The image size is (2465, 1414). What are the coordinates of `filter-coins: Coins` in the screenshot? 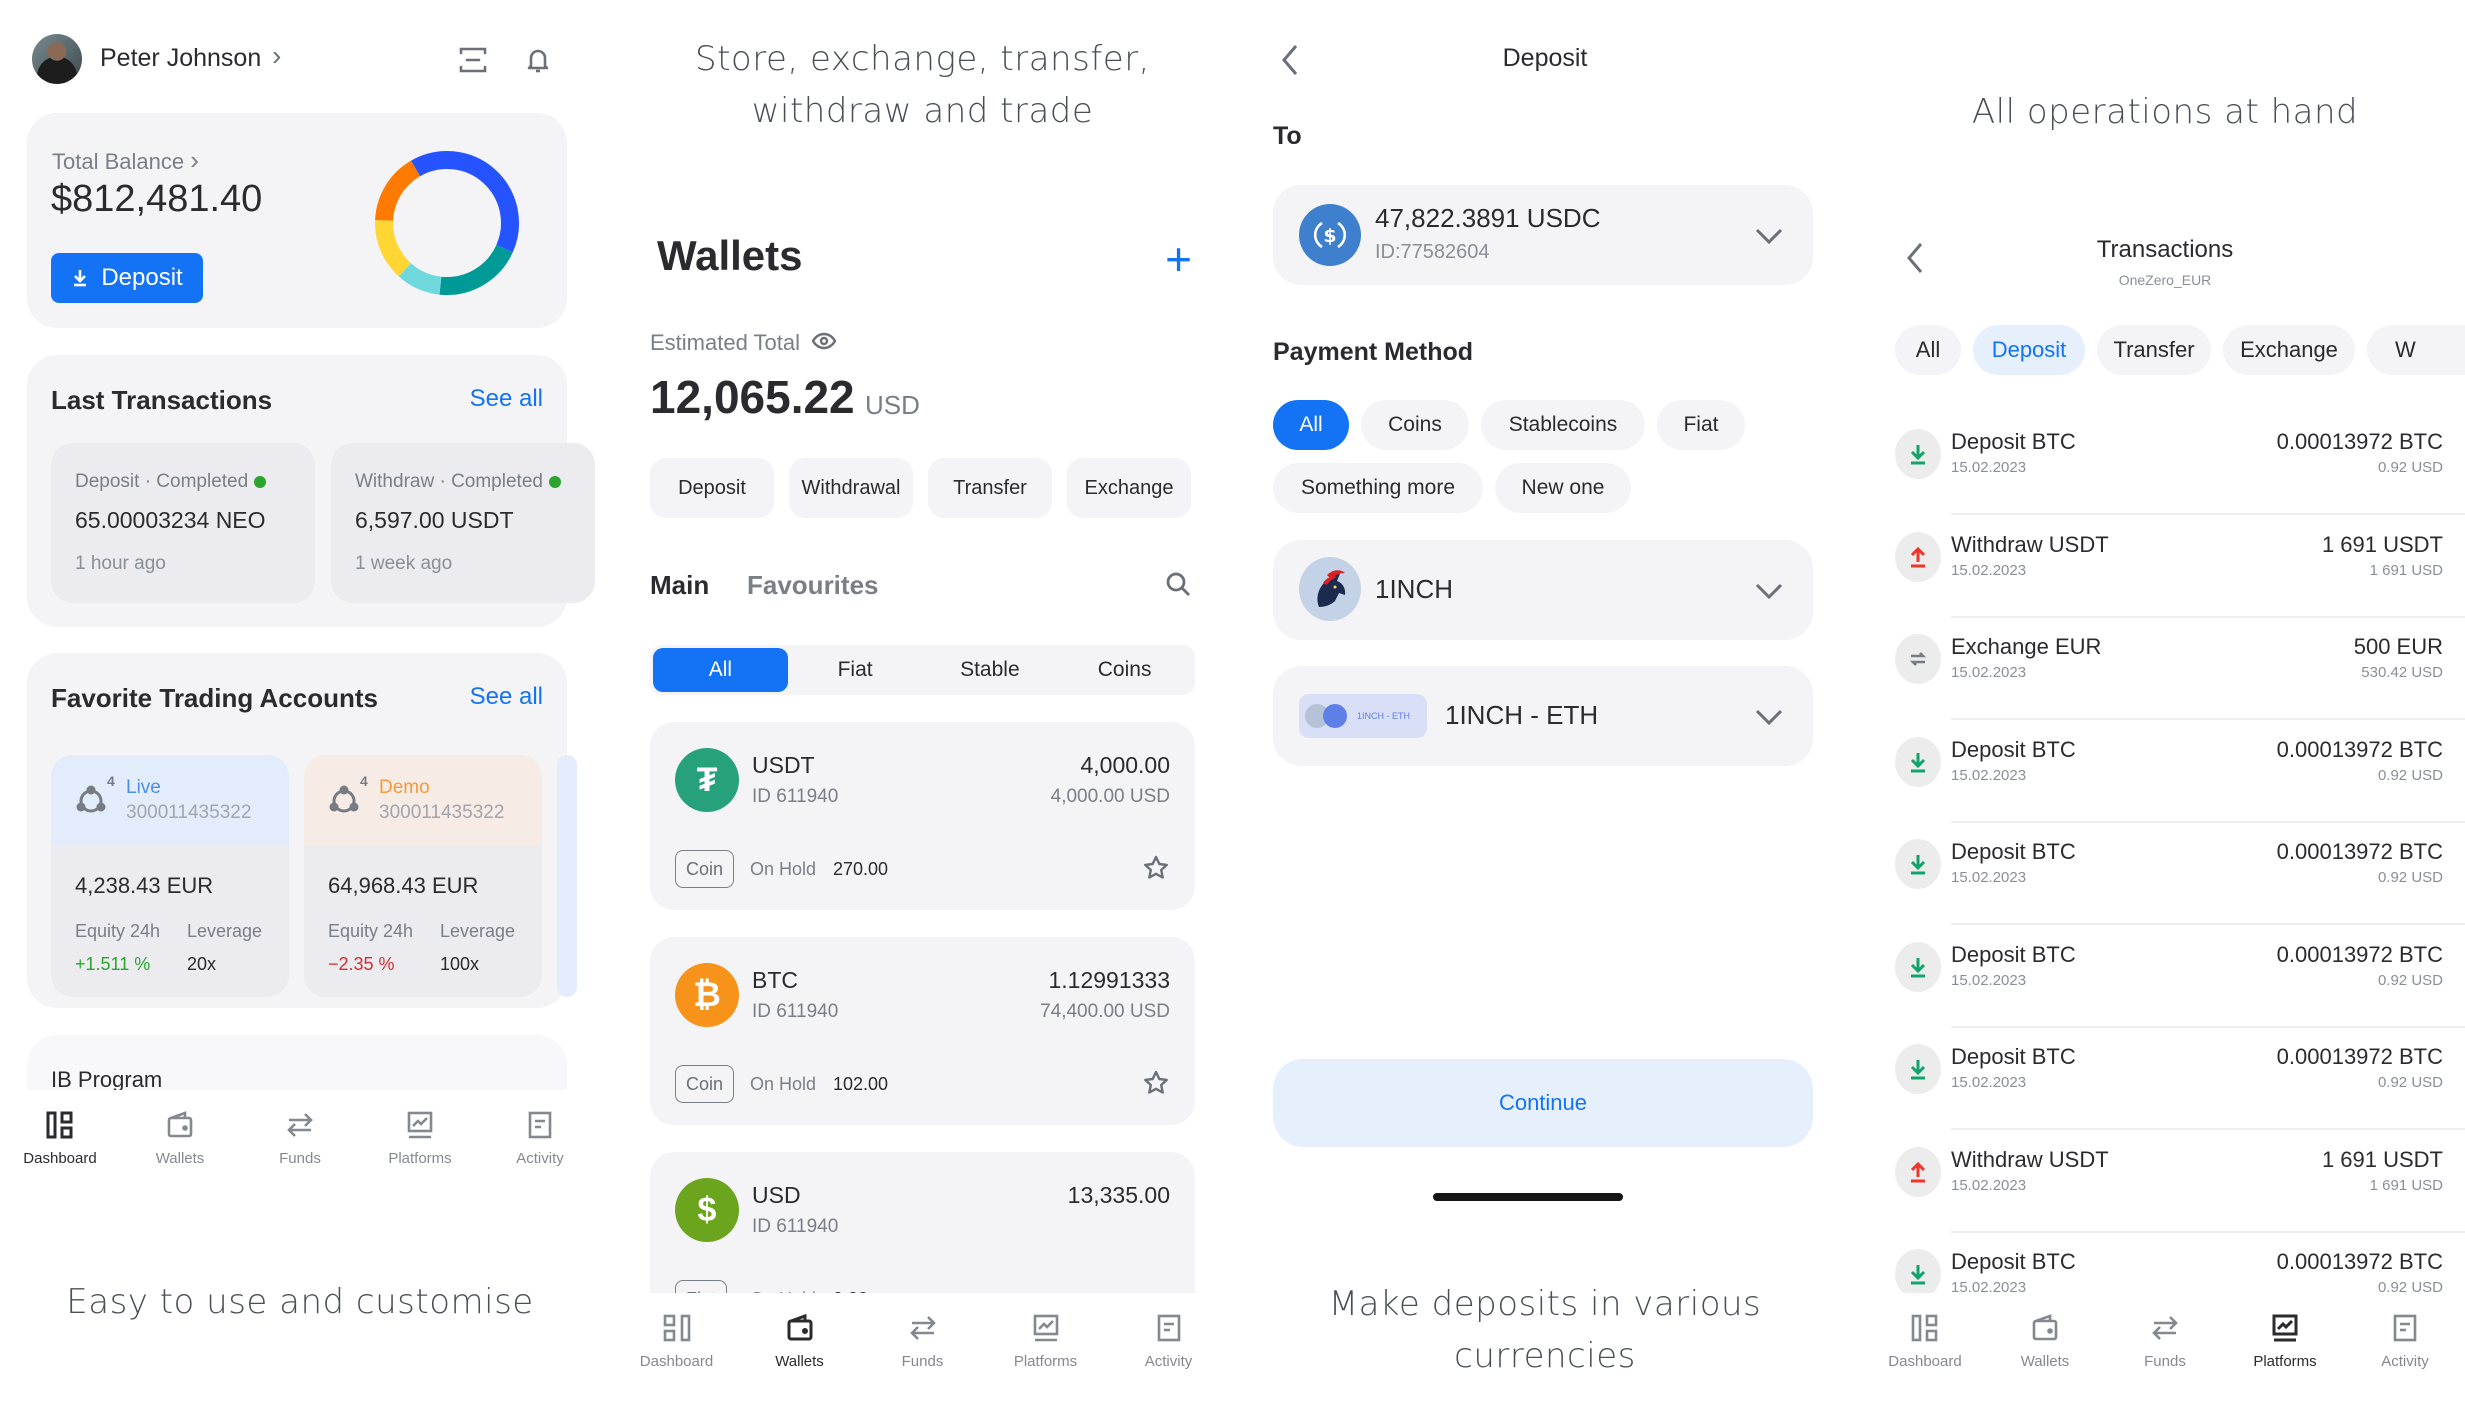 It's located at (1124, 670).